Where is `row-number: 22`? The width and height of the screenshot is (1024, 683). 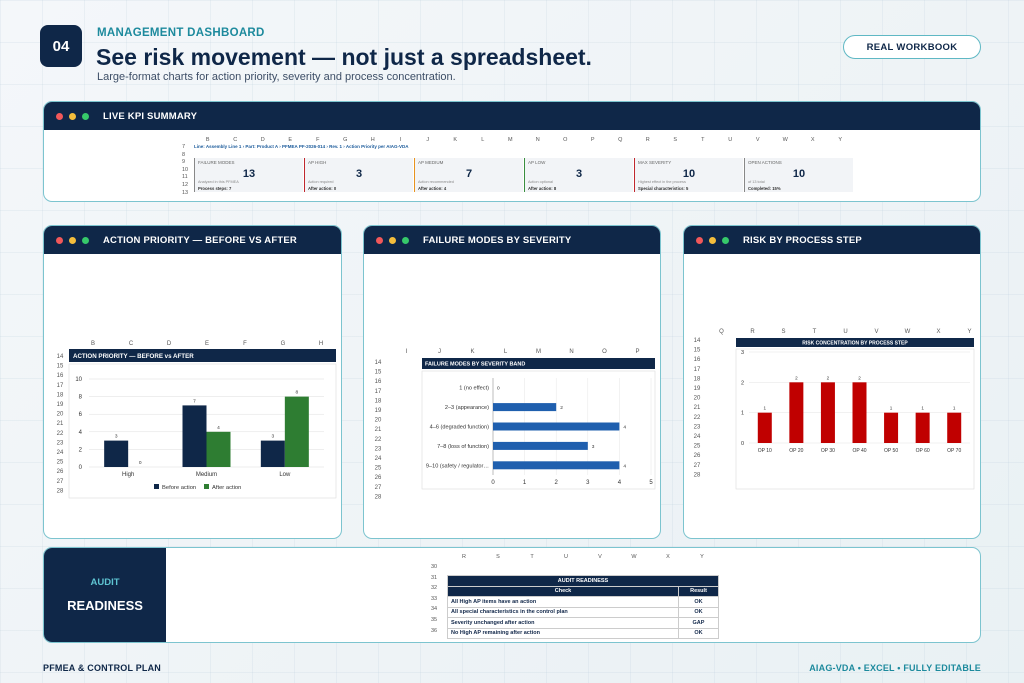
row-number: 22 is located at coordinates (697, 418).